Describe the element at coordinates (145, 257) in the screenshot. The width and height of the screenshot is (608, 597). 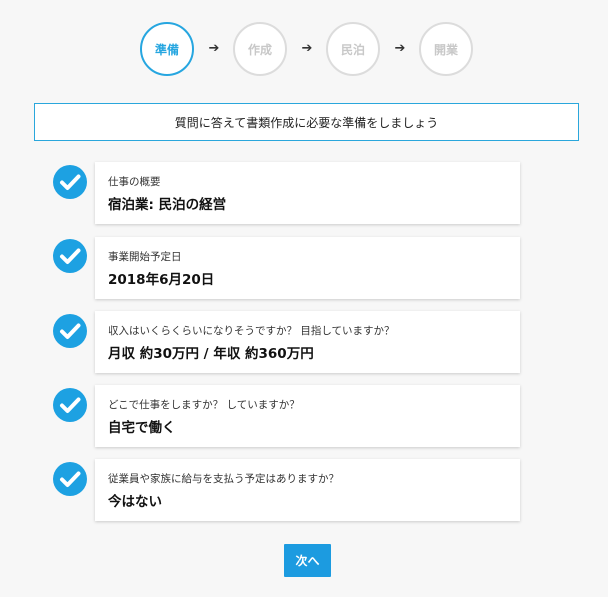
I see `question-text: 事業開始予定日` at that location.